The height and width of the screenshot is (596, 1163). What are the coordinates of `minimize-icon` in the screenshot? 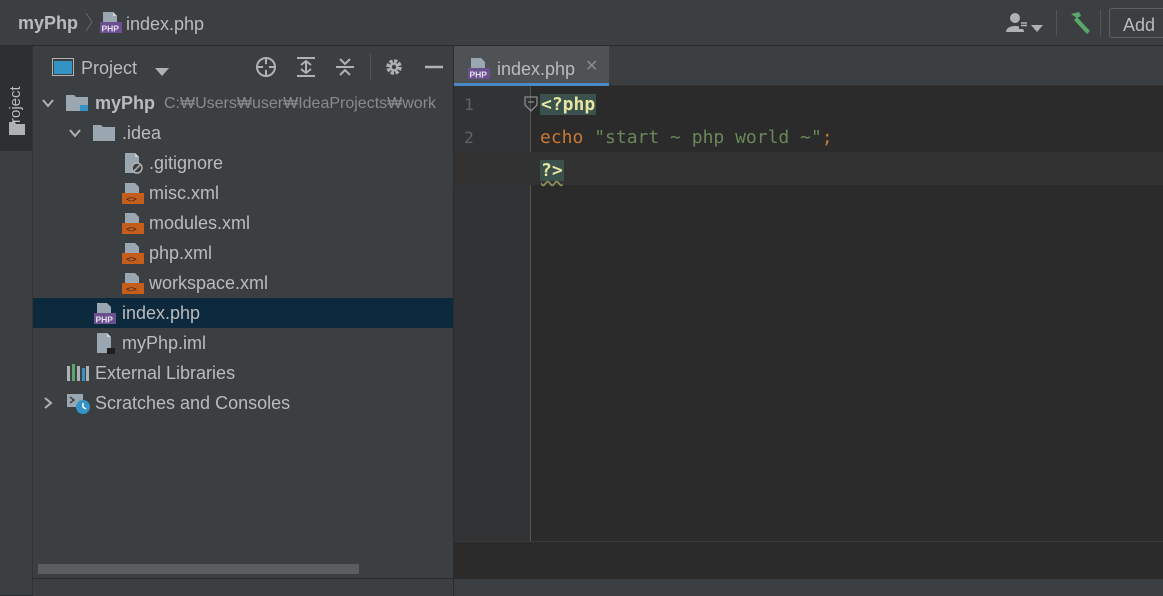 It's located at (434, 69).